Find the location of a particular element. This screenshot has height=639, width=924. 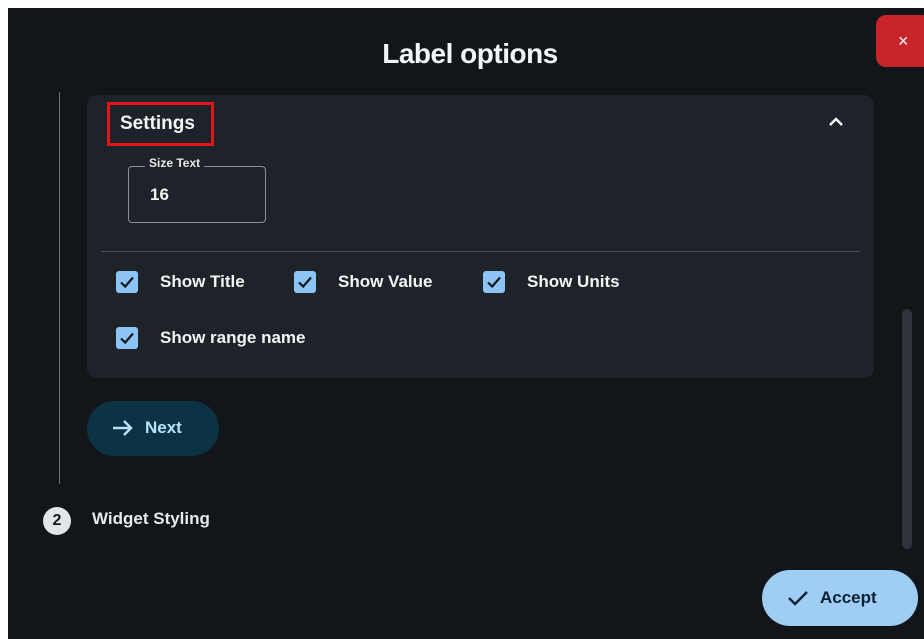

check-icon is located at coordinates (798, 598).